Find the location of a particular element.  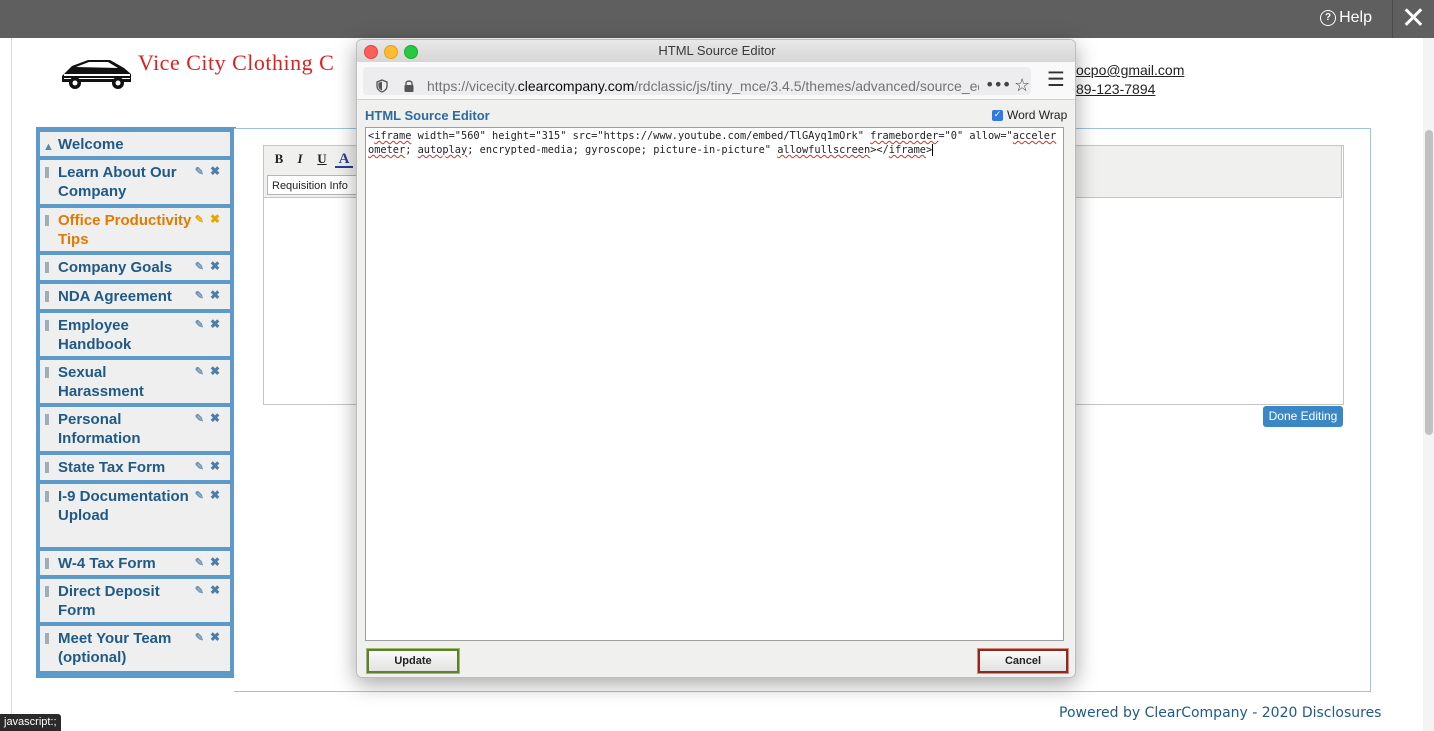

sidebar-item-personal-information: Personal Information ✎ ✖ is located at coordinates (135, 429).